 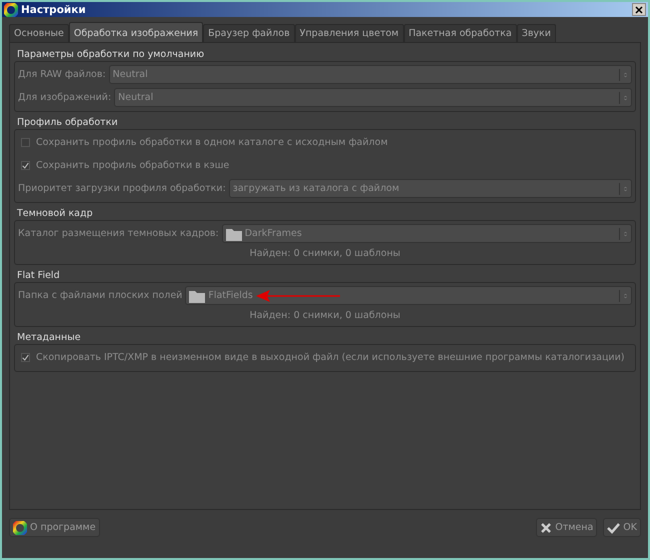 I want to click on group-title: Flat Field, so click(x=38, y=276).